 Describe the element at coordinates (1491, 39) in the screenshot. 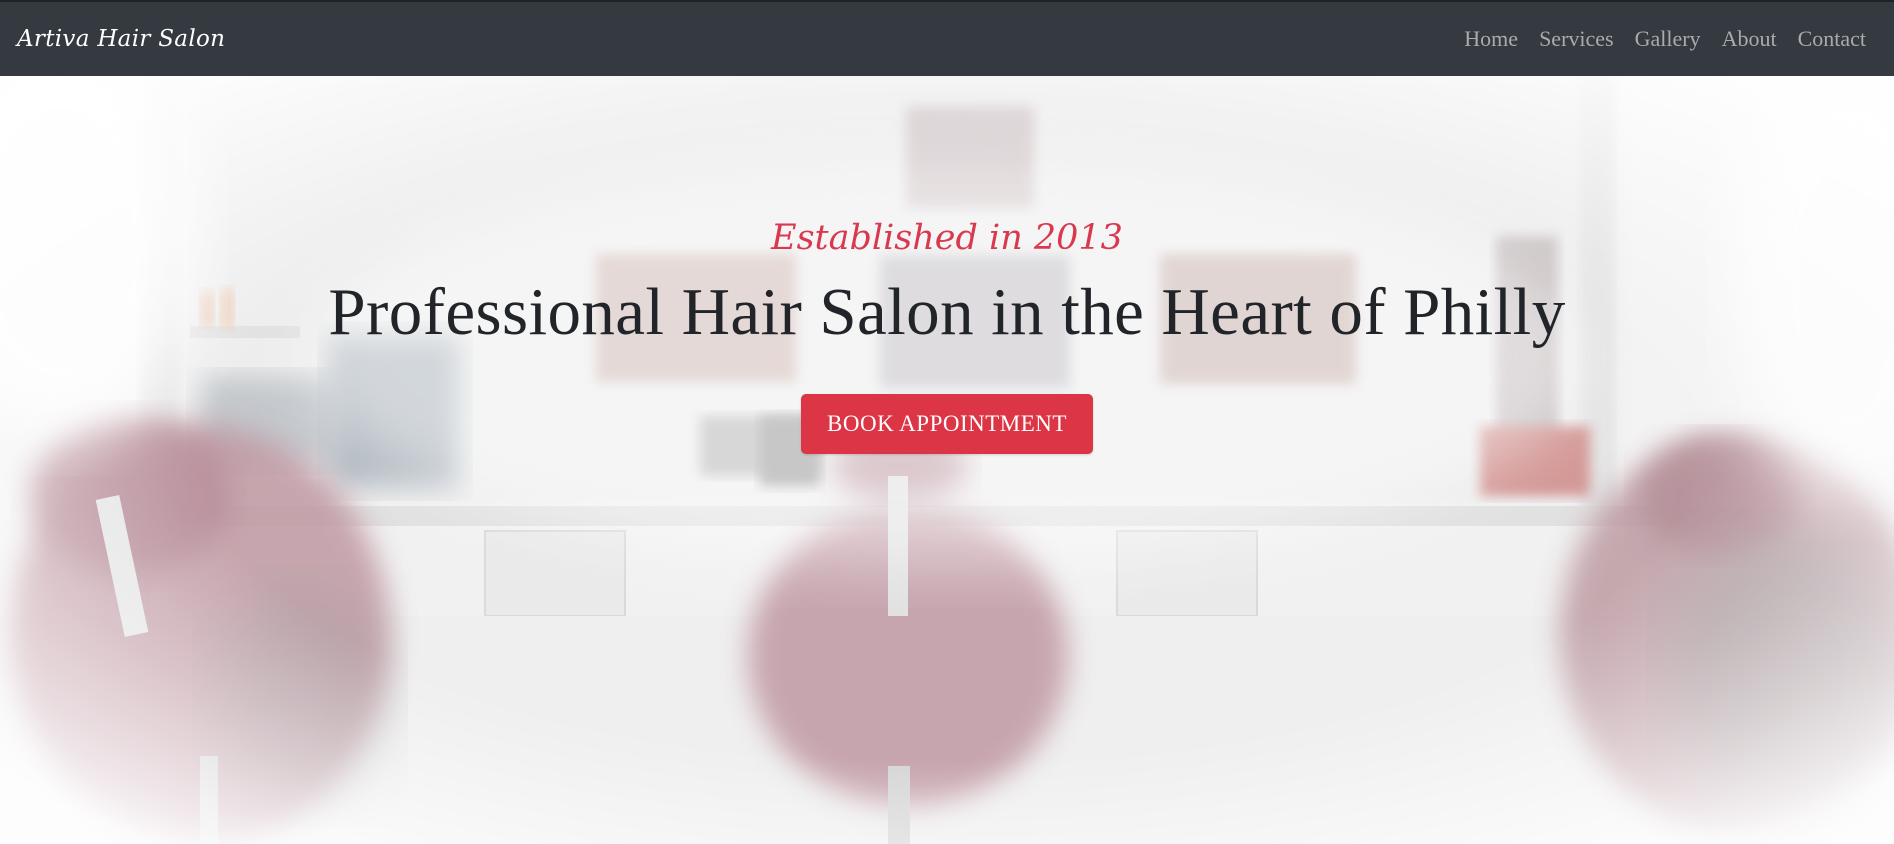

I see `nav-link-home: Home` at that location.